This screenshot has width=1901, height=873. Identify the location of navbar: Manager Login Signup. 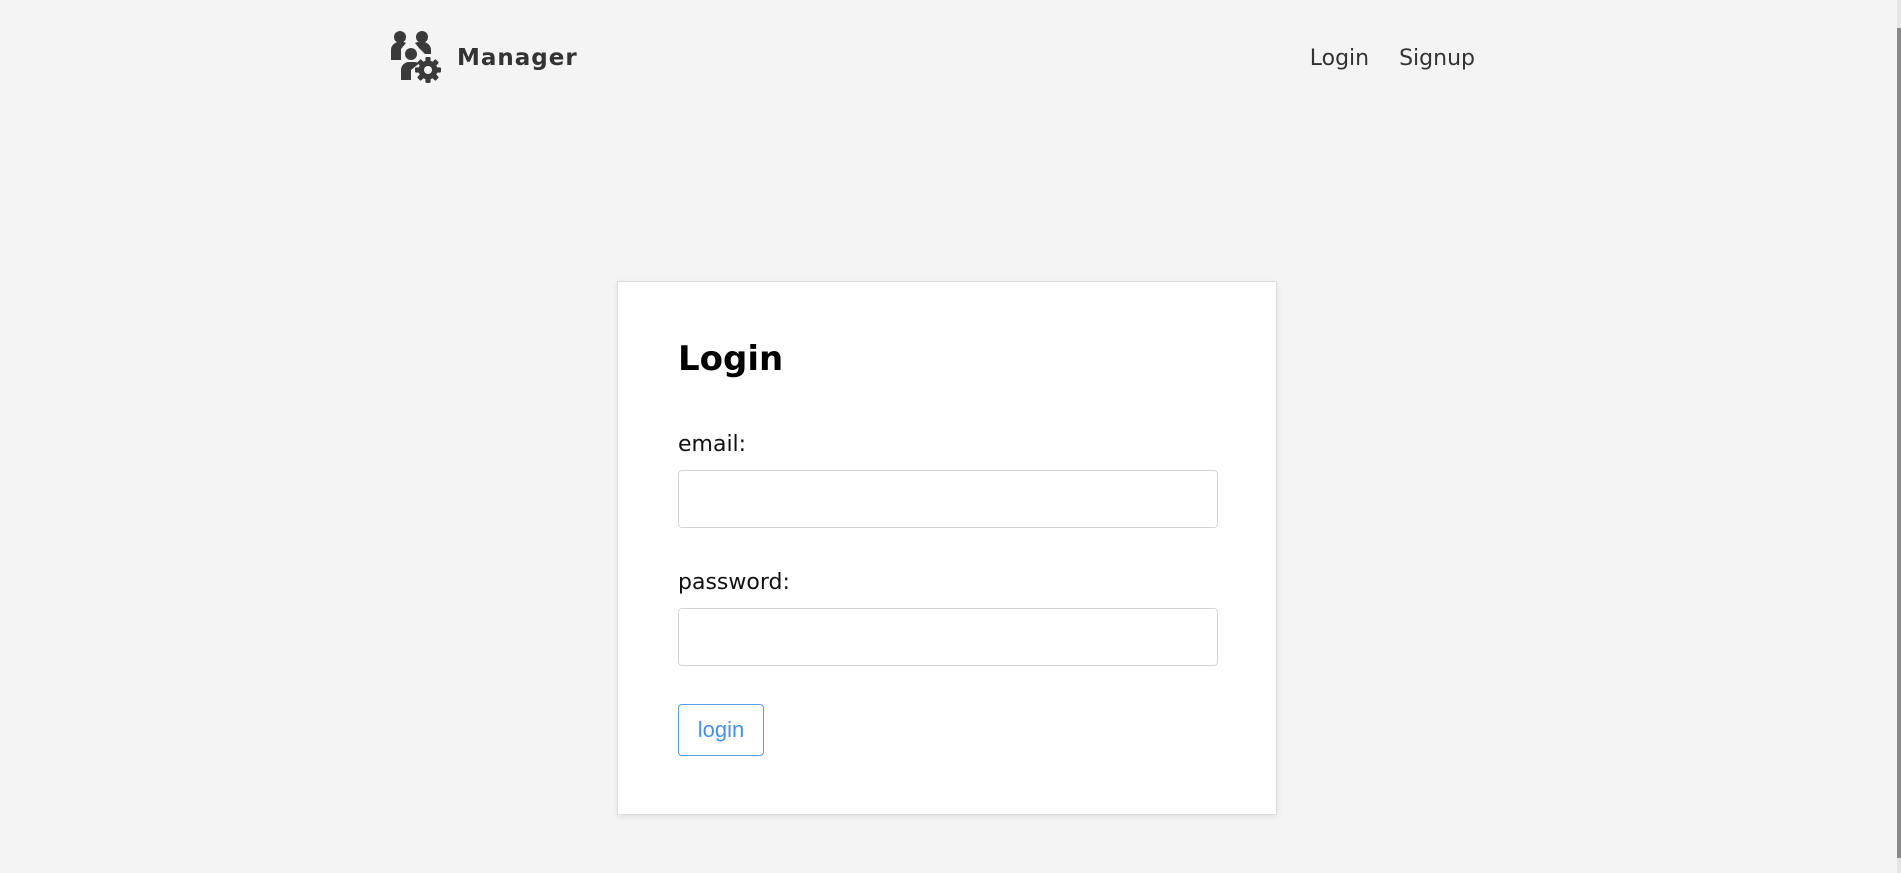
(932, 58).